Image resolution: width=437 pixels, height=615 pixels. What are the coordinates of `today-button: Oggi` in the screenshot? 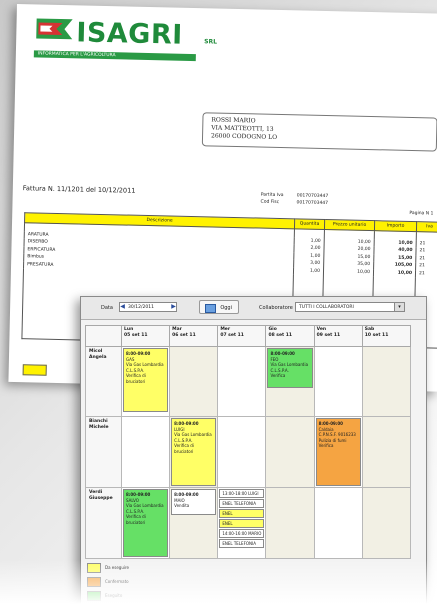 It's located at (219, 307).